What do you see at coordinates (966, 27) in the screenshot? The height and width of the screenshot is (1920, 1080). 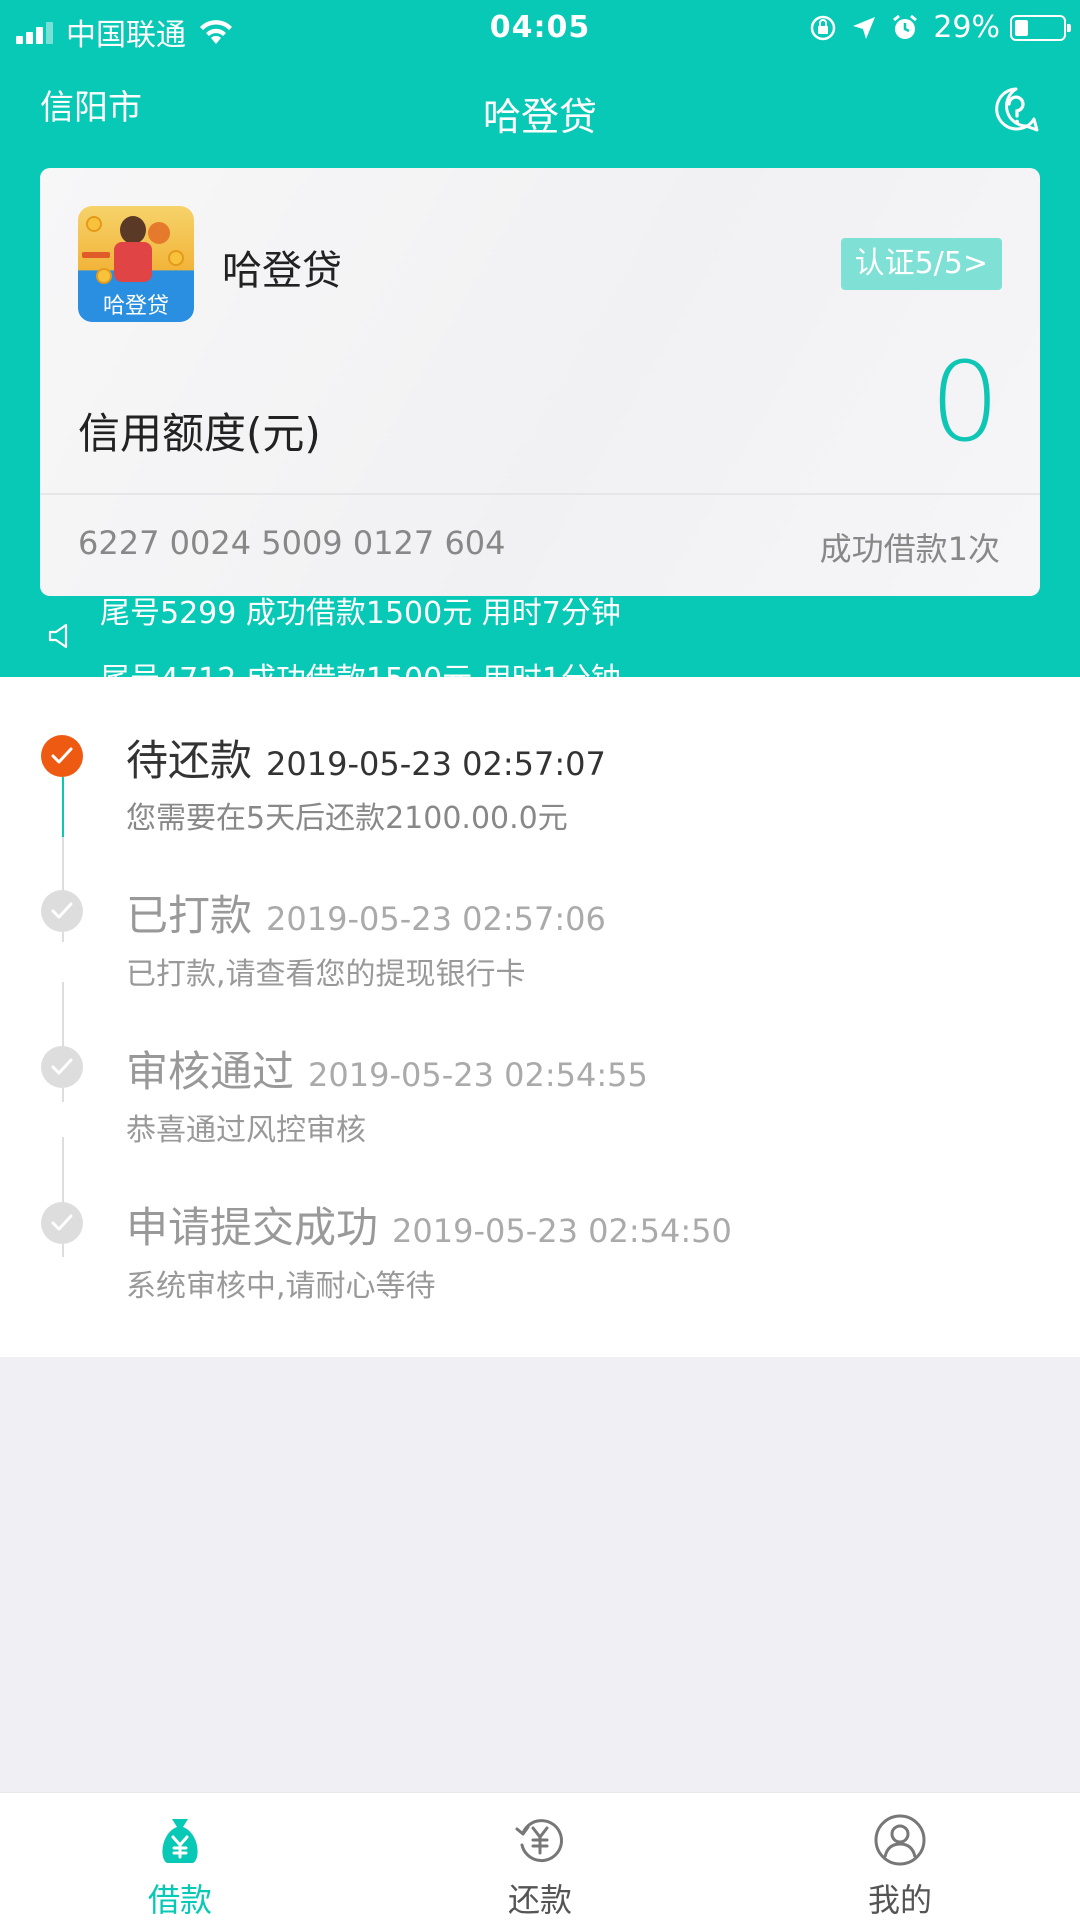 I see `battery-percent: 29%` at bounding box center [966, 27].